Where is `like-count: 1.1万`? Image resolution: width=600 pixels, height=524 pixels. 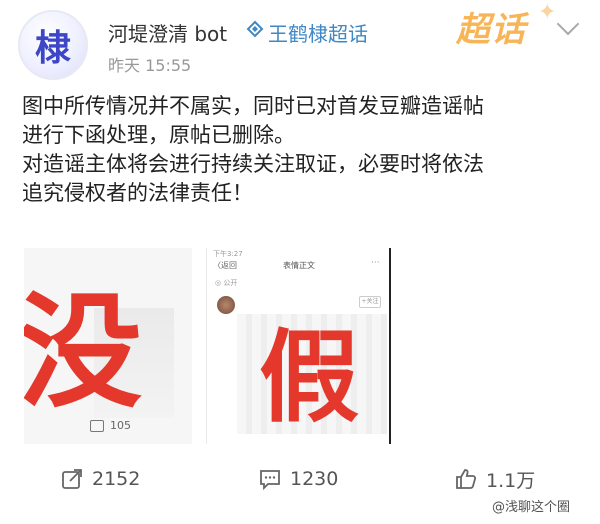
like-count: 1.1万 is located at coordinates (511, 480).